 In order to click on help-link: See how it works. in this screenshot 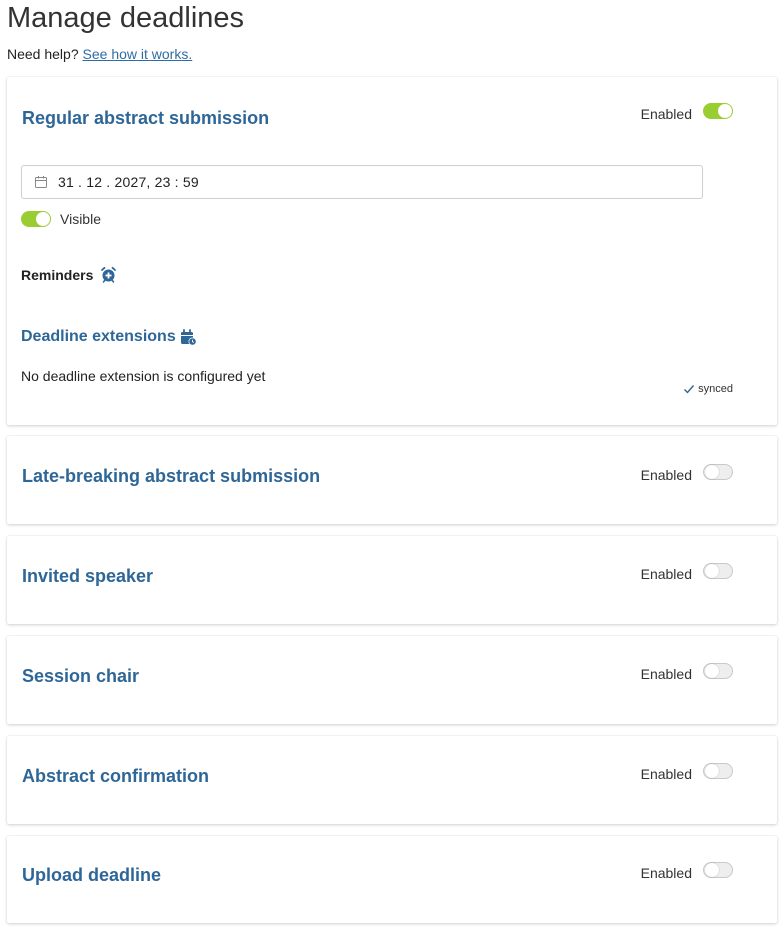, I will do `click(138, 54)`.